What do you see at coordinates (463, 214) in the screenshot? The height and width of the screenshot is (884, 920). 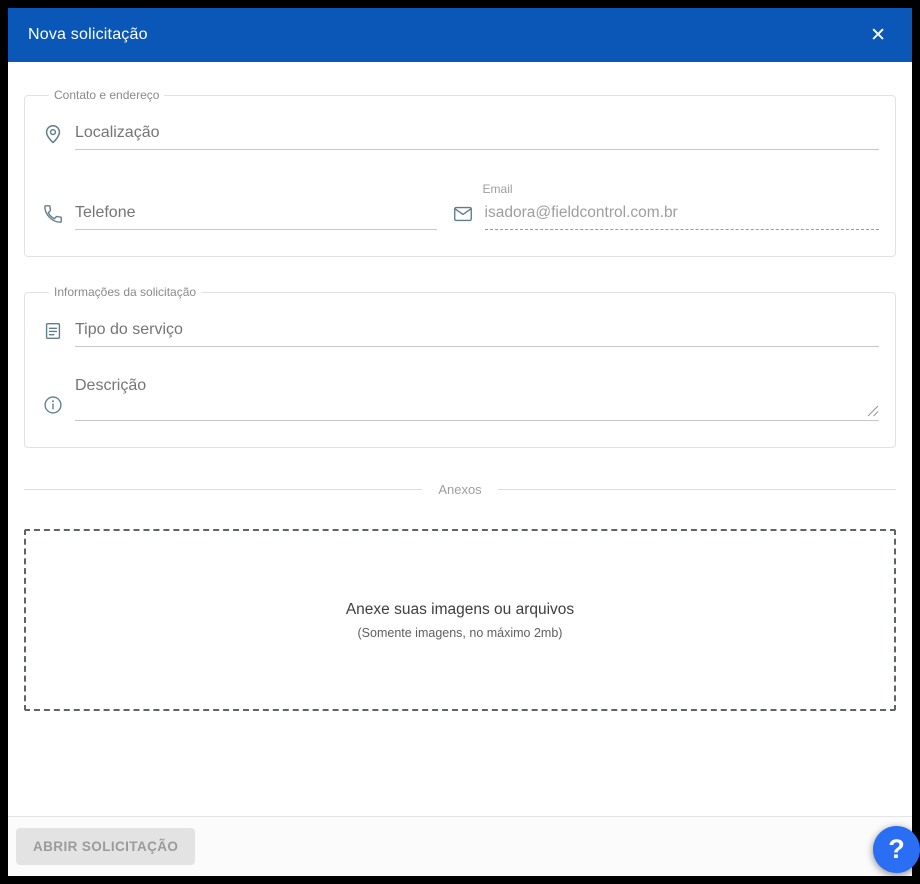 I see `envelope-icon` at bounding box center [463, 214].